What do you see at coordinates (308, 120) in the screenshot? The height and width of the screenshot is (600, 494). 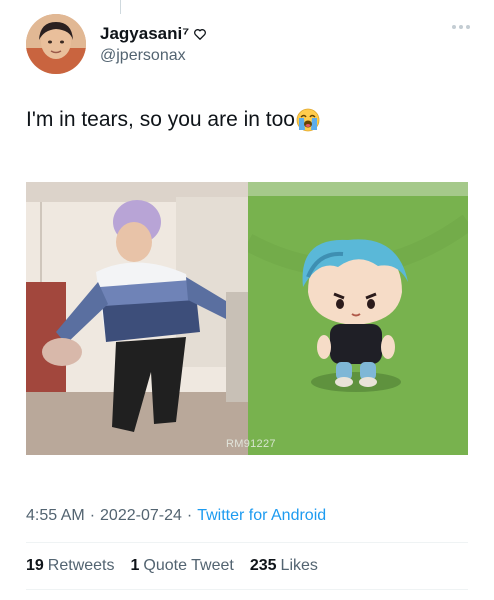 I see `loudly-crying-face-icon` at bounding box center [308, 120].